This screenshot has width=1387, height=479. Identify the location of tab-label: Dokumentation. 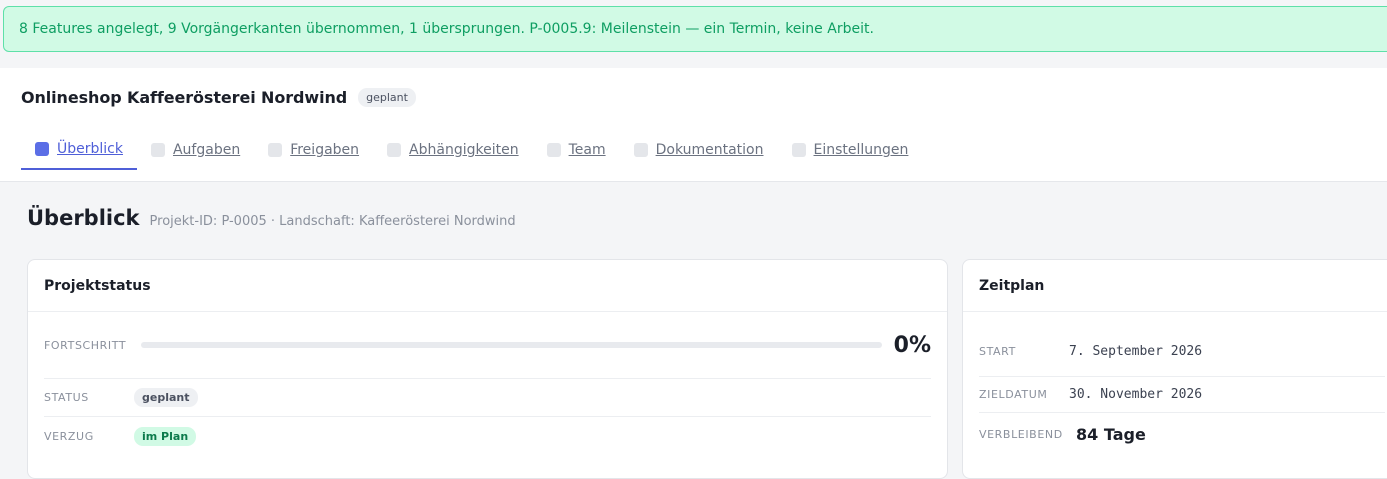
(709, 150).